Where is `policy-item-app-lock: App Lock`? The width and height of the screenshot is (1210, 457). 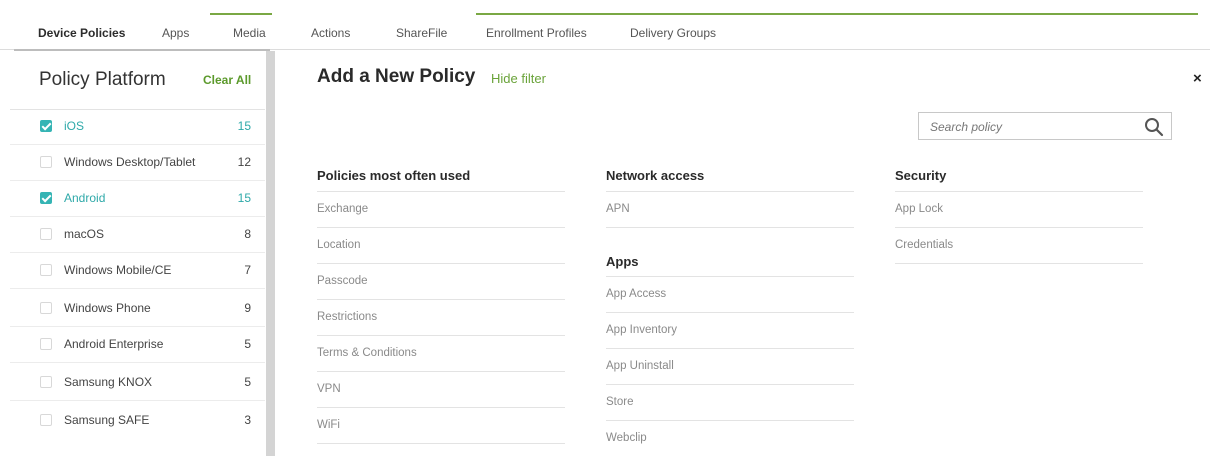 policy-item-app-lock: App Lock is located at coordinates (1019, 210).